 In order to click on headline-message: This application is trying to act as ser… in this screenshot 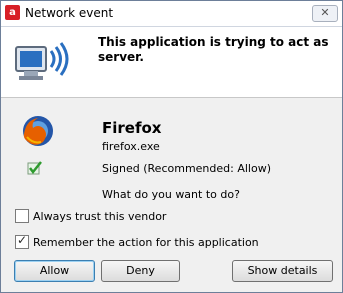, I will do `click(213, 49)`.